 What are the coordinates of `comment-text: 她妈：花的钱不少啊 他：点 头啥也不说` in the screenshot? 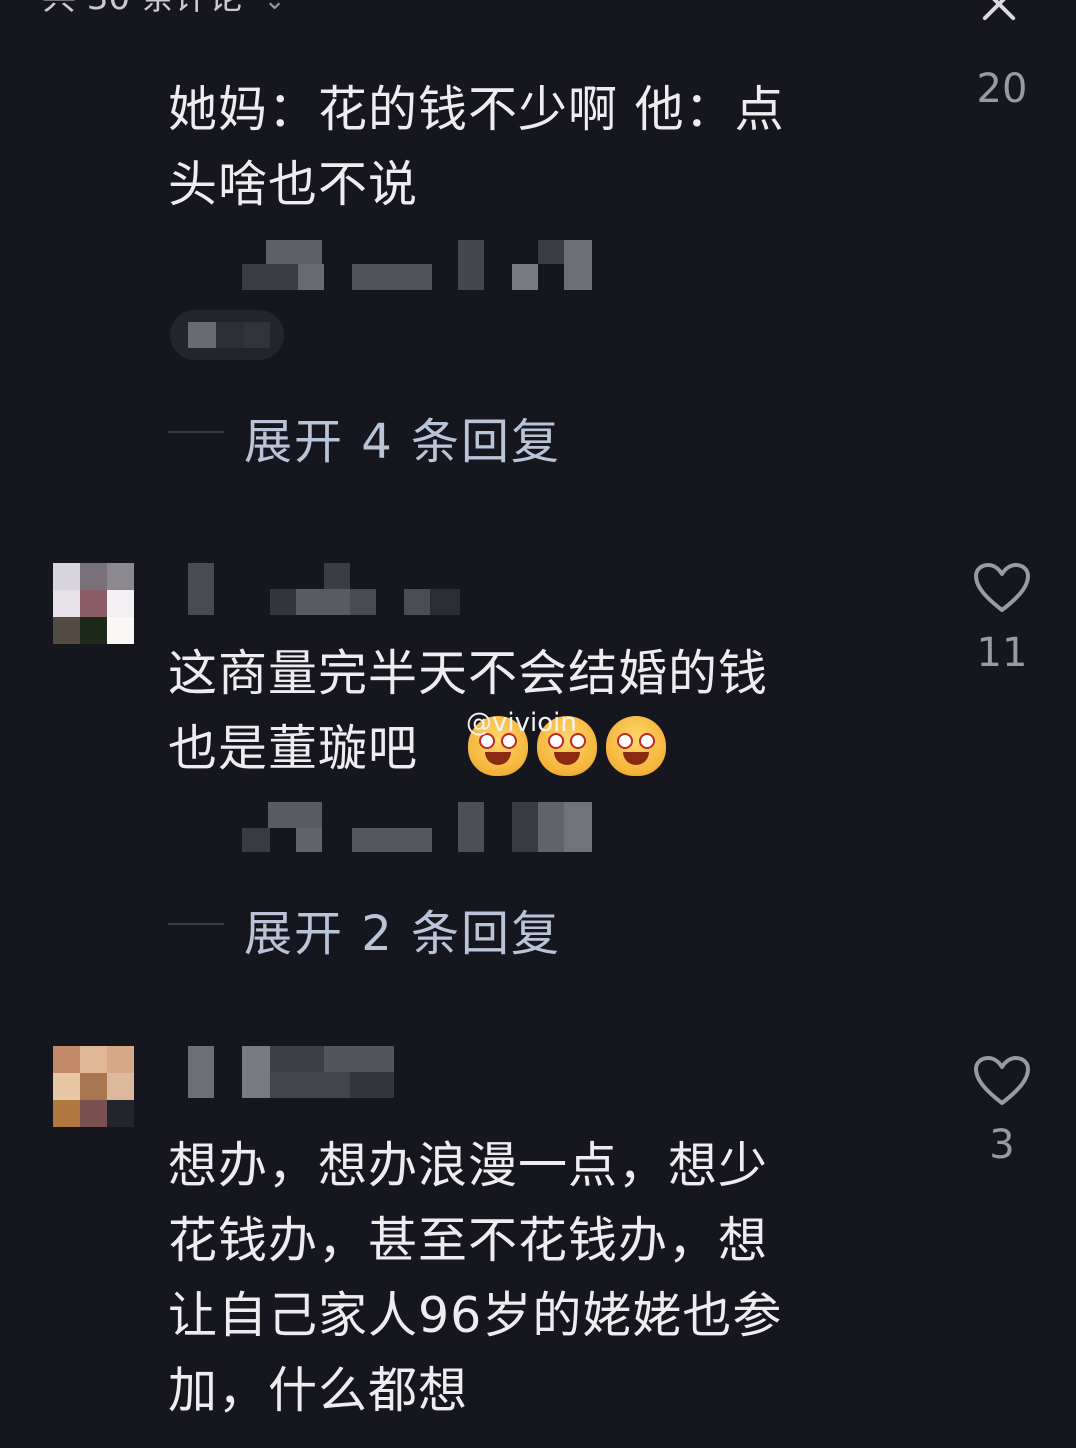 It's located at (548, 147).